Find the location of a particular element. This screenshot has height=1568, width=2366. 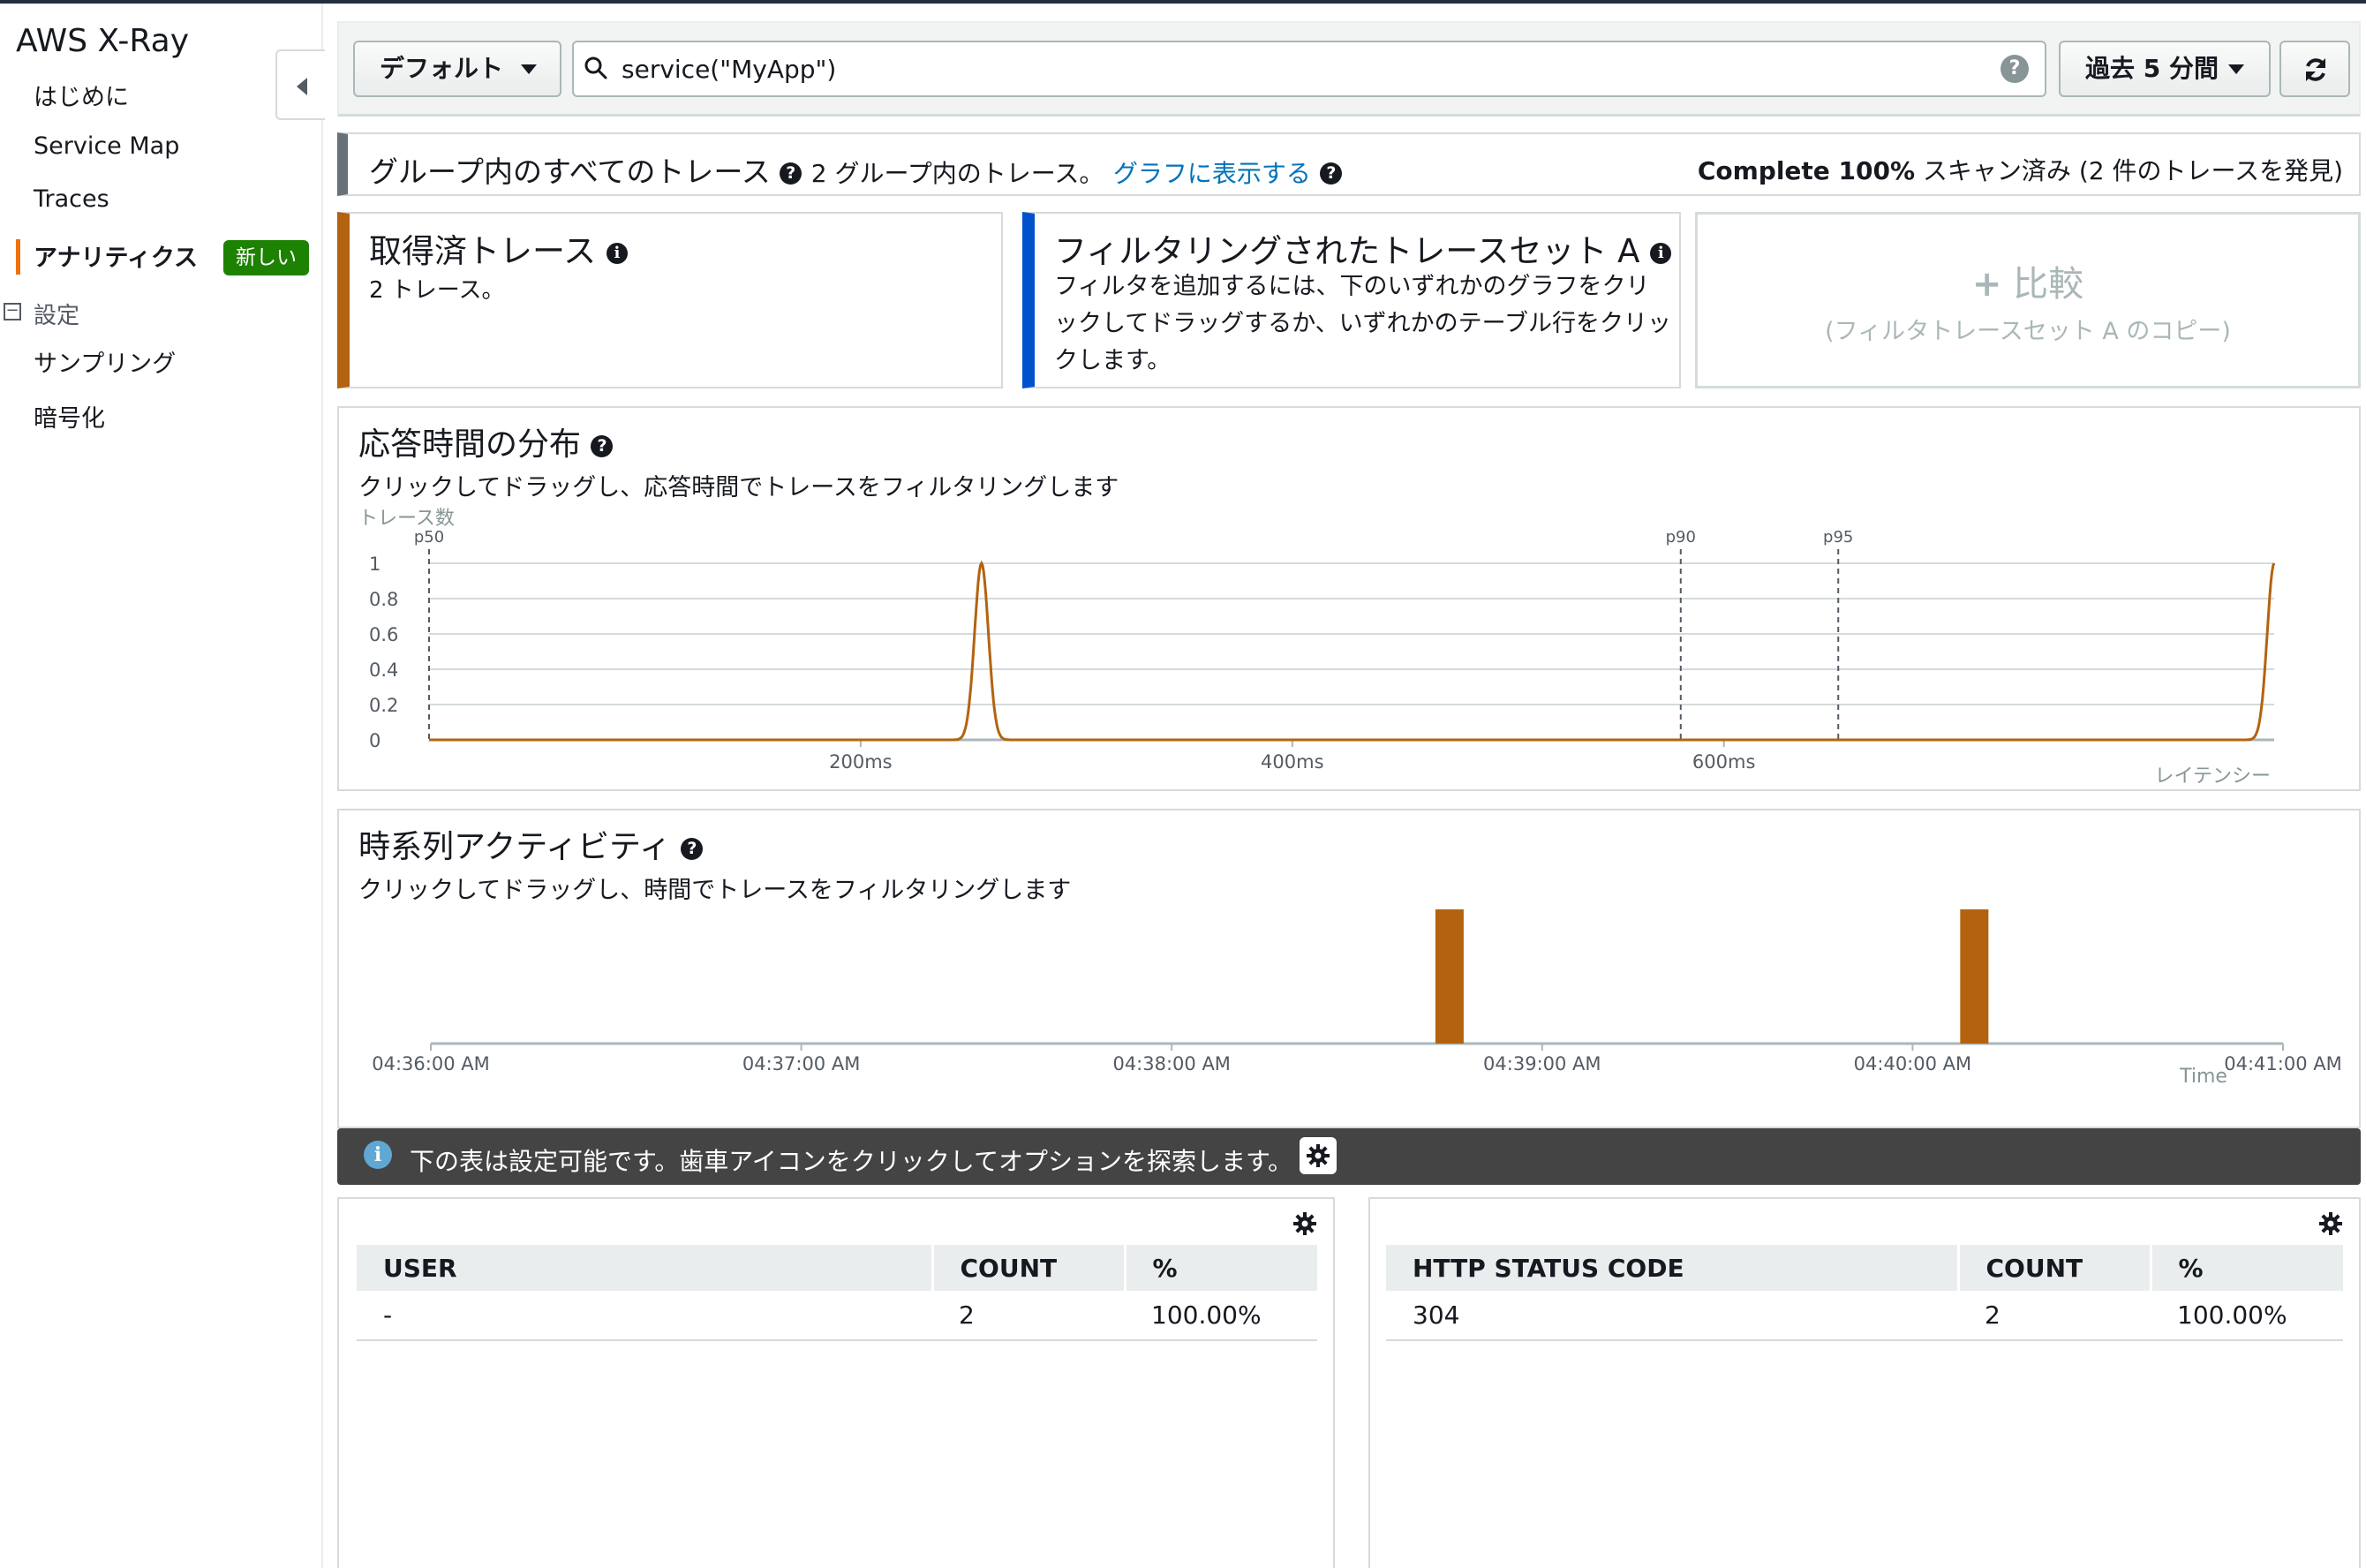

http-status-table-panel: HTTP STATUS CODE COUNT % 304 2 100.00% is located at coordinates (1864, 1382).